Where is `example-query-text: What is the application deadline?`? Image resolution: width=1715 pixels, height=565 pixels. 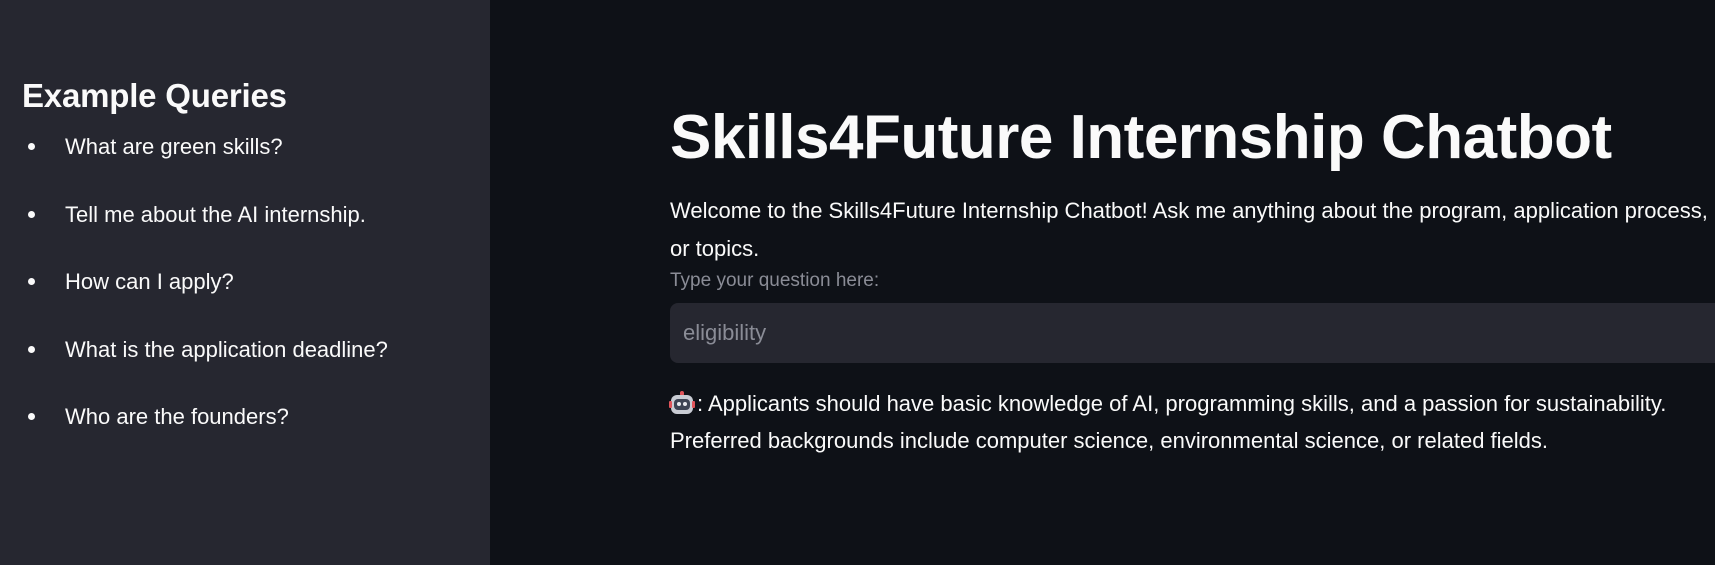 example-query-text: What is the application deadline? is located at coordinates (226, 349).